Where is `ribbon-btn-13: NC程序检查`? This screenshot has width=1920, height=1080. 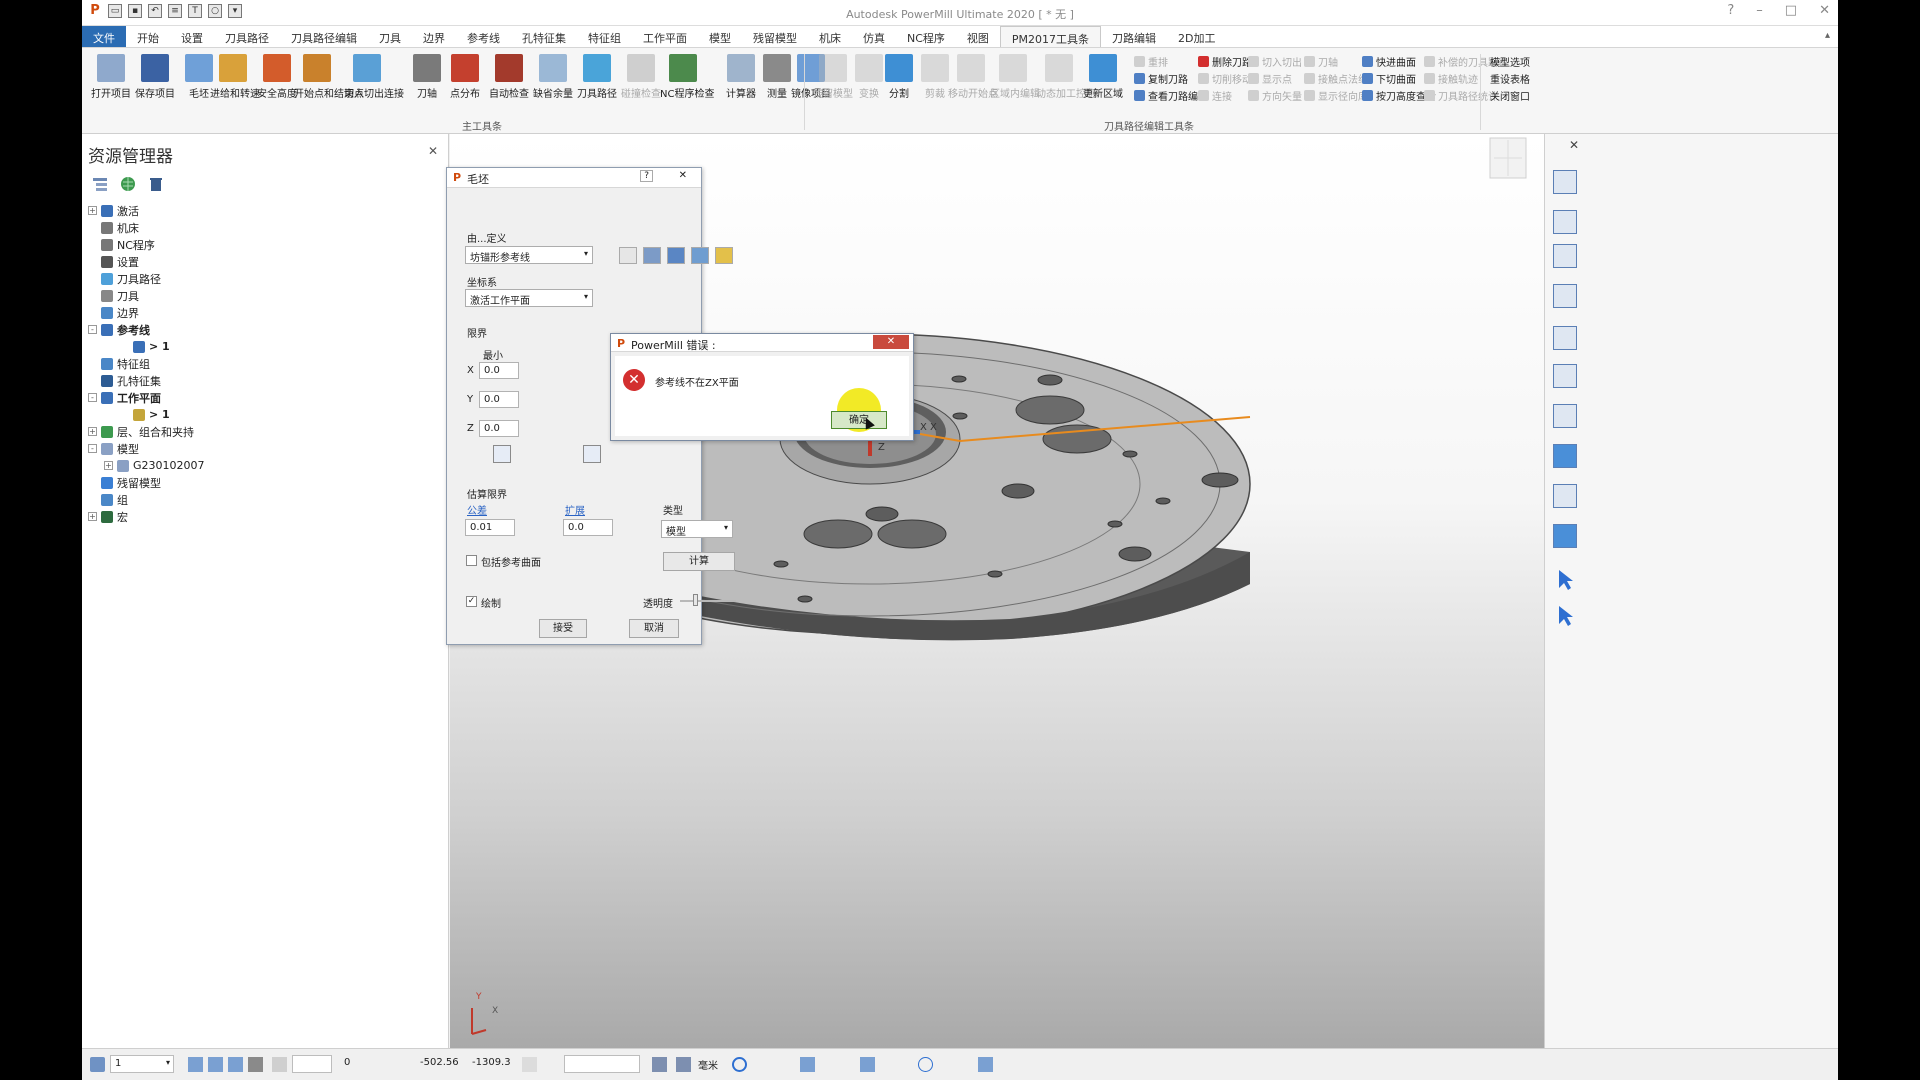
ribbon-btn-13: NC程序检查 is located at coordinates (687, 77).